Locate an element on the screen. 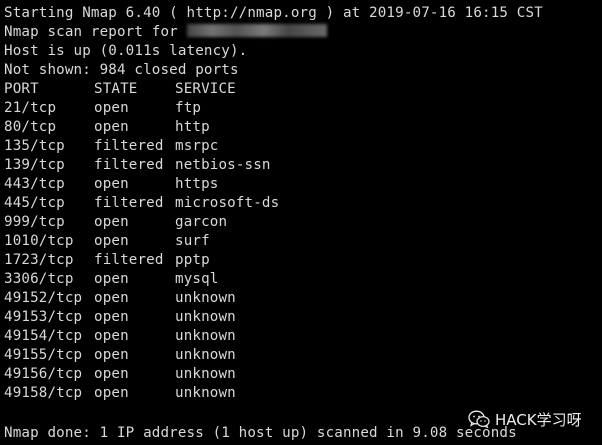  port-cell: 139/tcp is located at coordinates (34, 165).